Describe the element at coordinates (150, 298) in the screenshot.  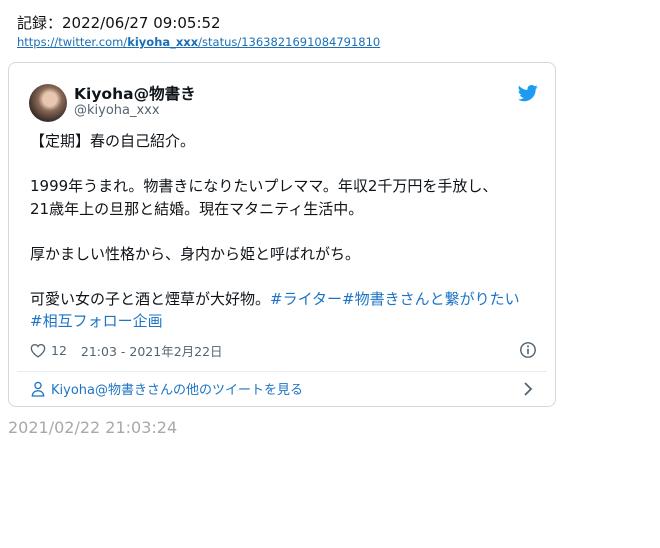
I see `tweet-line: 可愛い女の子と酒と煙草が大好物。` at that location.